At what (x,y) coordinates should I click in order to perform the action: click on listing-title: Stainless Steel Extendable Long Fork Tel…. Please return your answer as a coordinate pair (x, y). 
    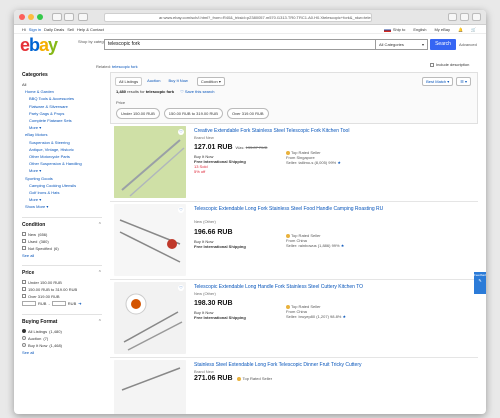
    Looking at the image, I should click on (294, 365).